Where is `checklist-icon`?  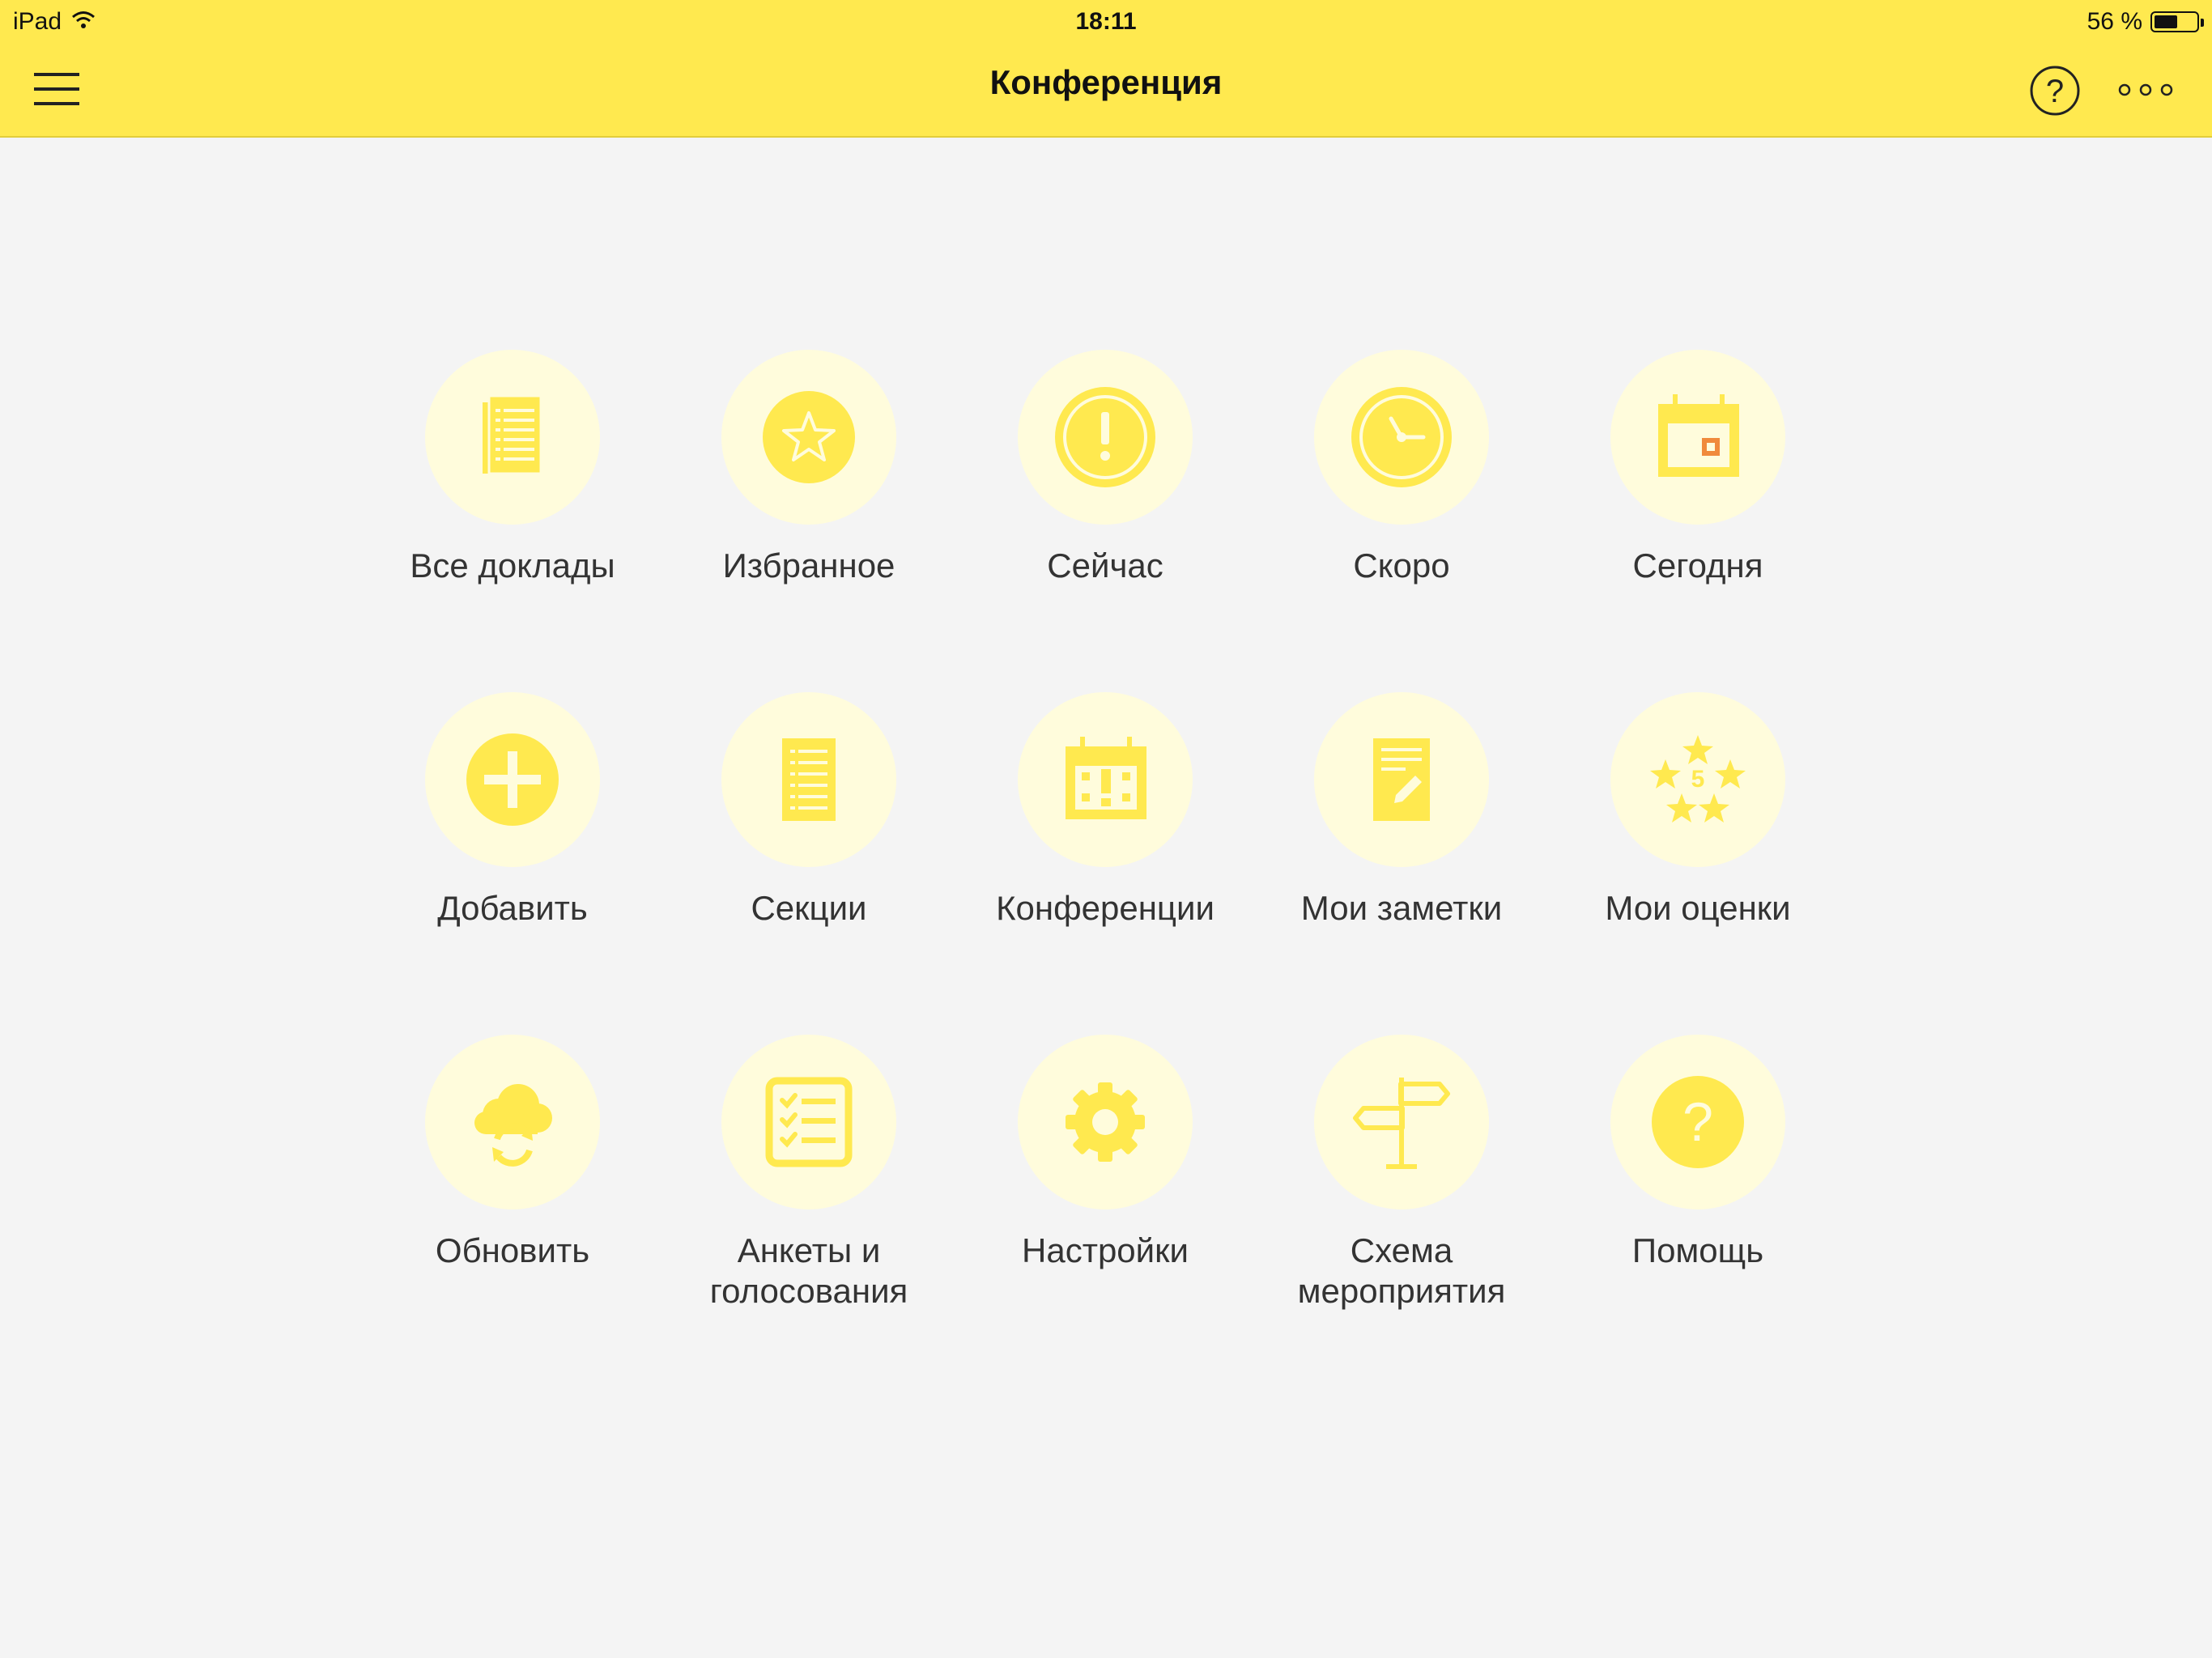 checklist-icon is located at coordinates (809, 1122).